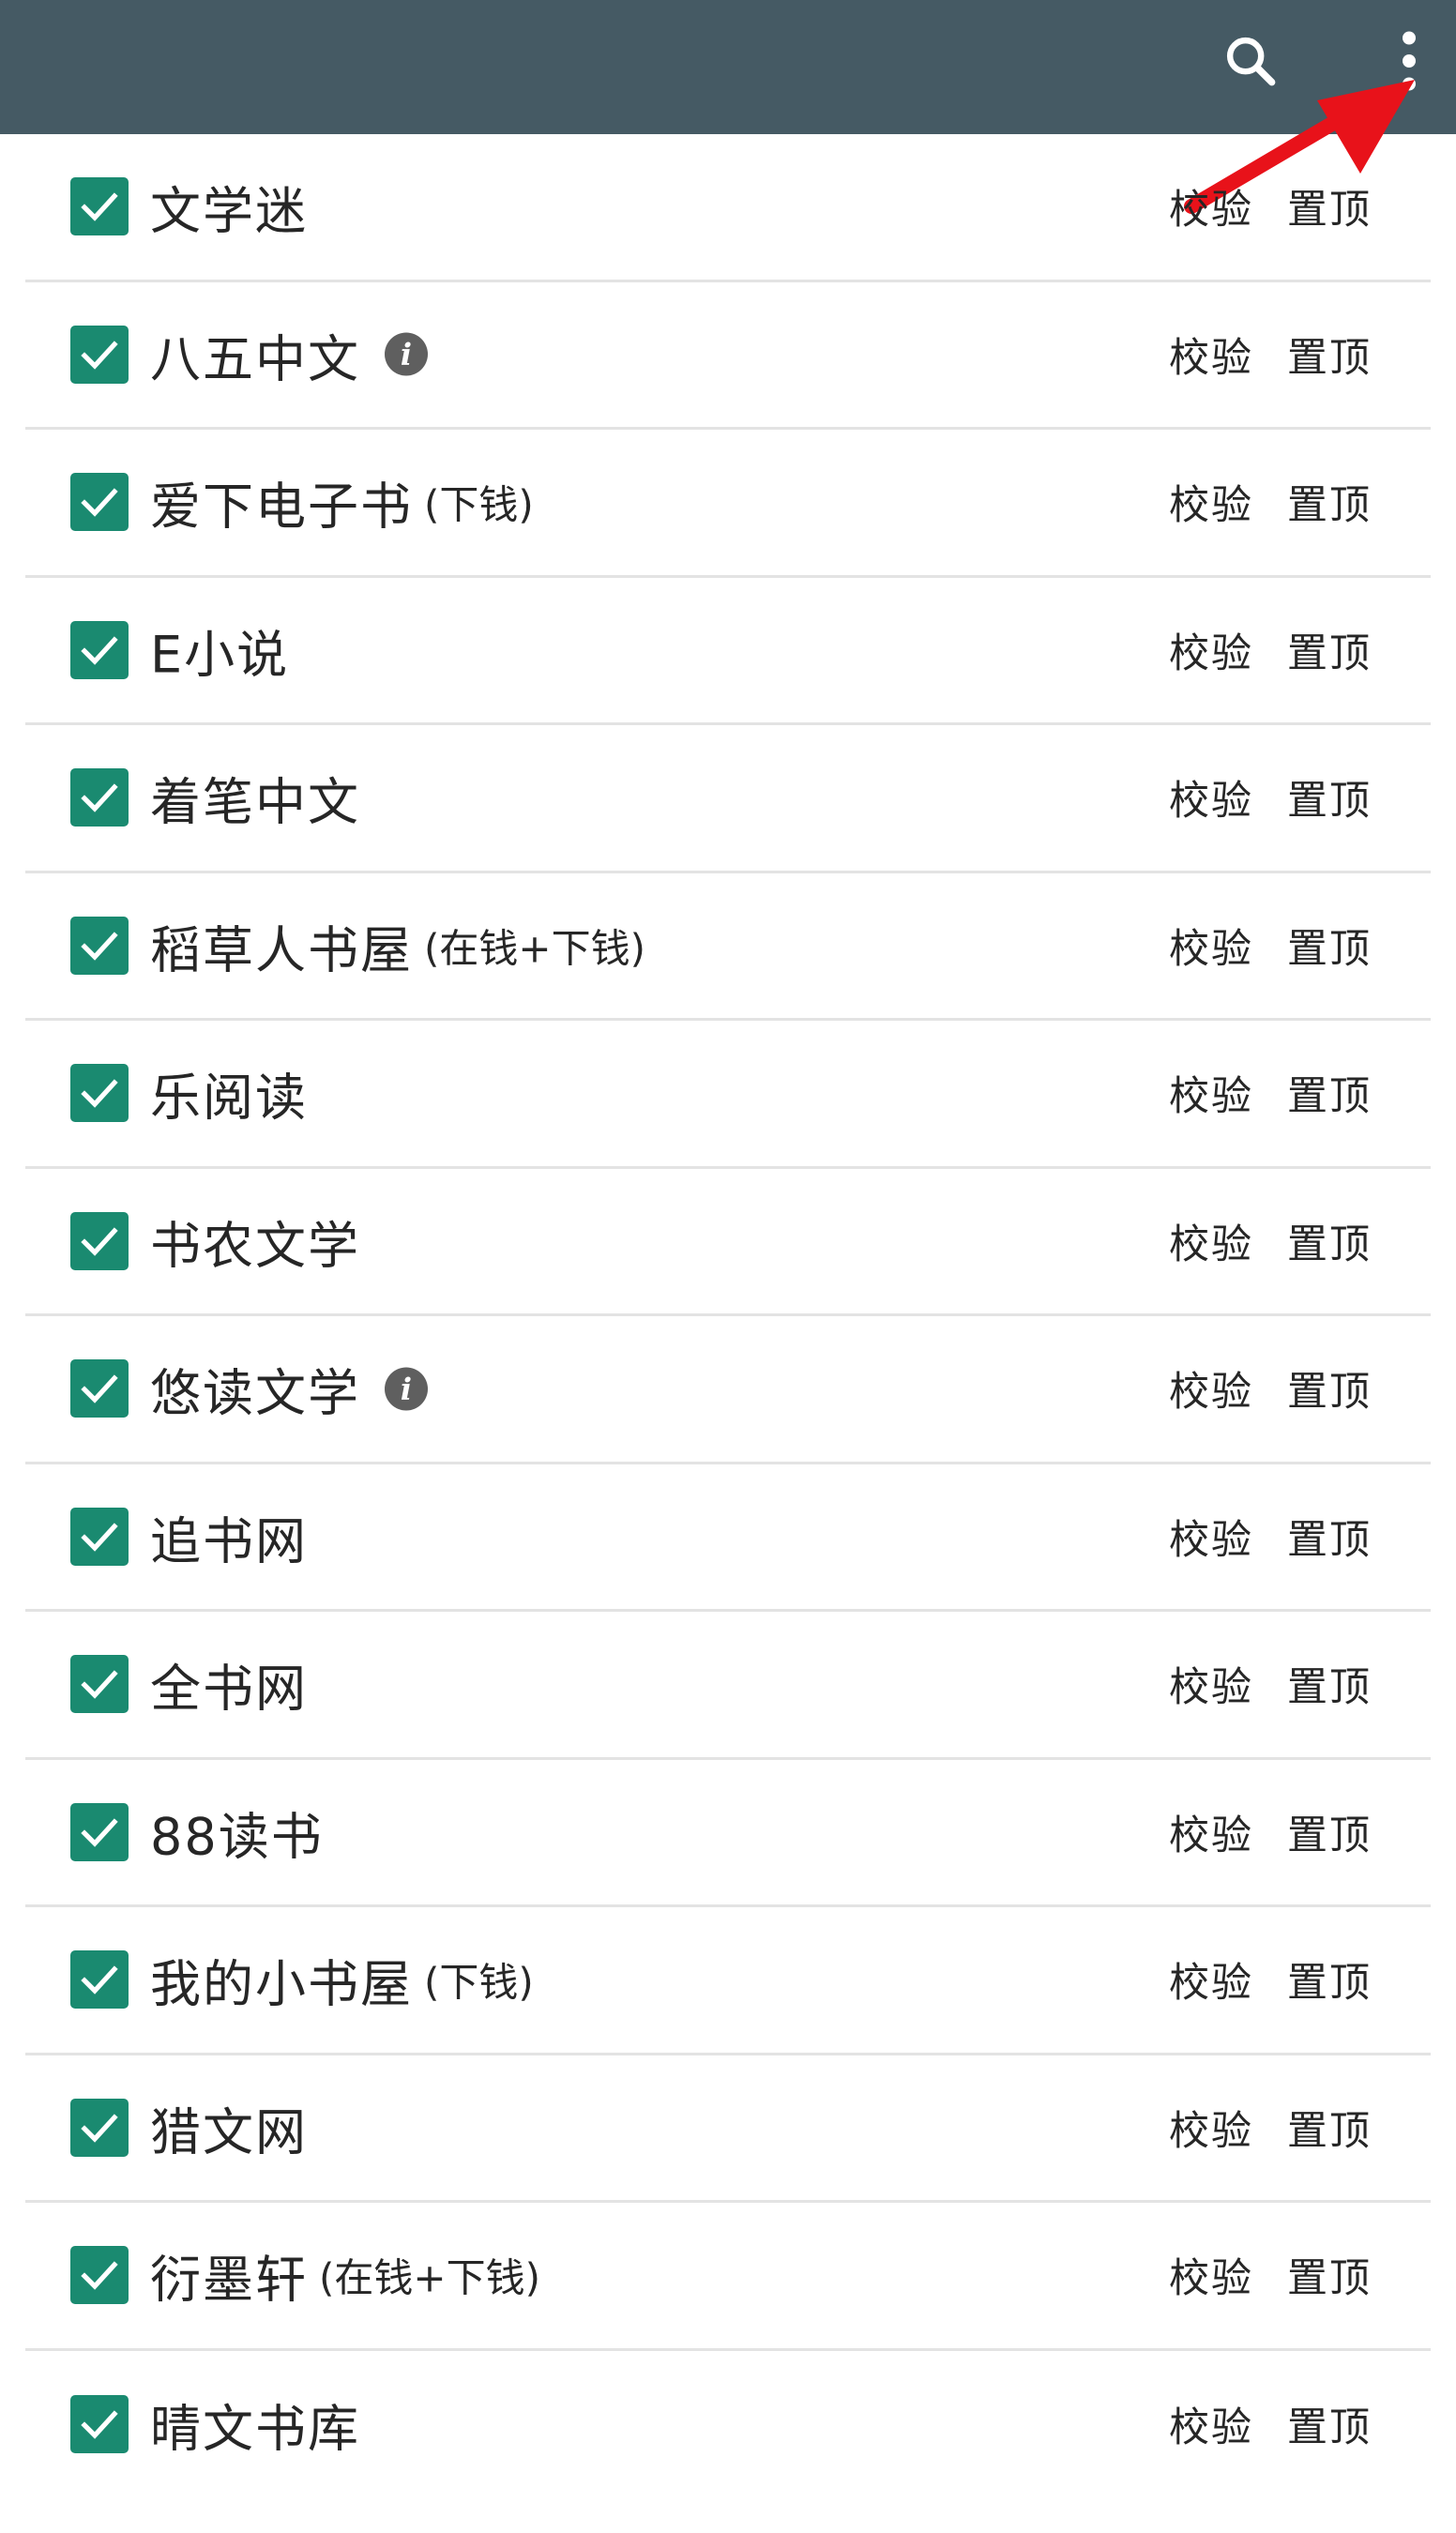 This screenshot has width=1456, height=2533. What do you see at coordinates (479, 1982) in the screenshot?
I see `source-note: (下钱)` at bounding box center [479, 1982].